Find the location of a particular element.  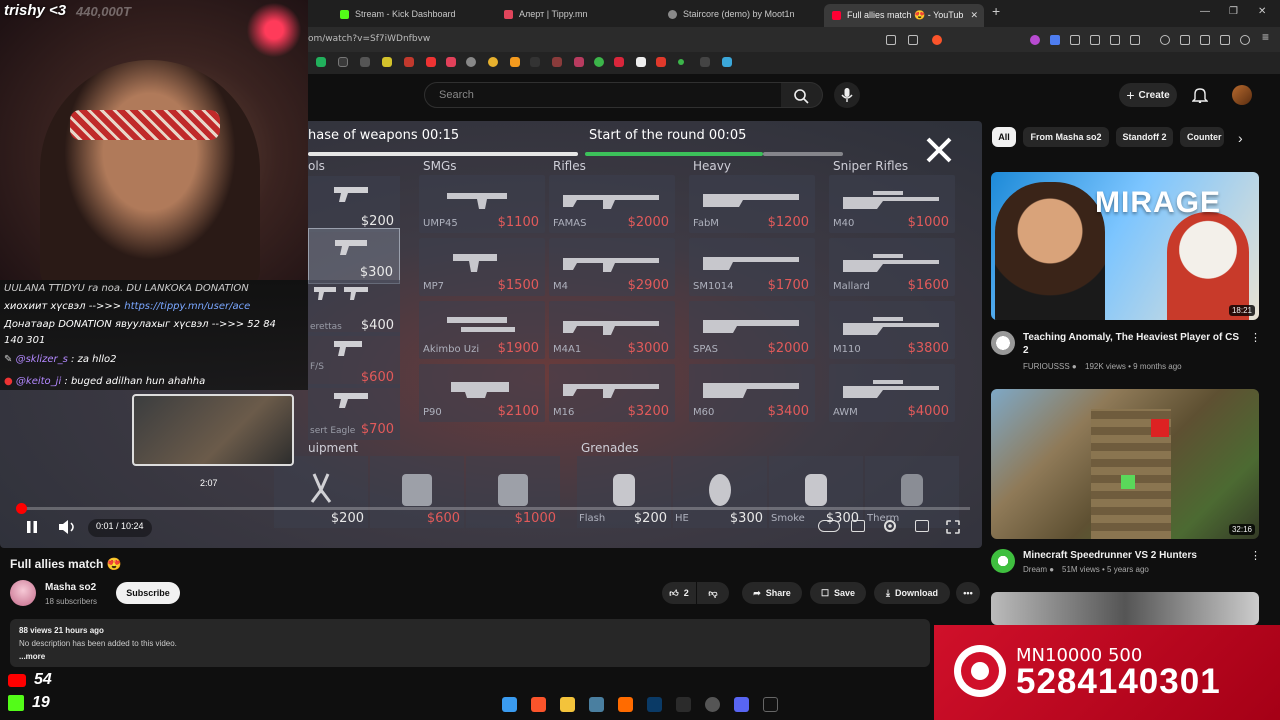

brave-shield-icon is located at coordinates (937, 40).